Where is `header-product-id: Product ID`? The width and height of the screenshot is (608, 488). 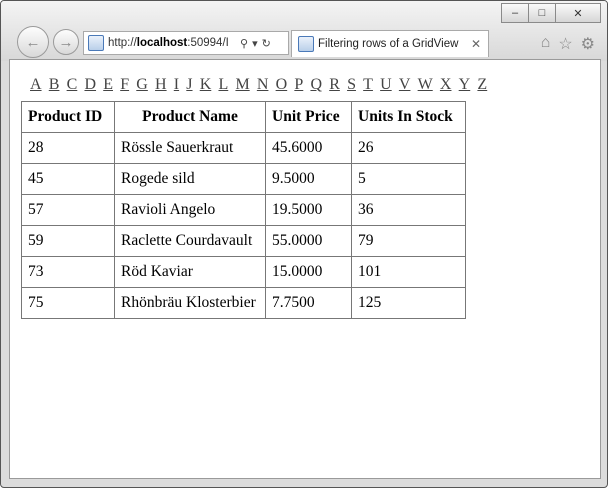 header-product-id: Product ID is located at coordinates (68, 117).